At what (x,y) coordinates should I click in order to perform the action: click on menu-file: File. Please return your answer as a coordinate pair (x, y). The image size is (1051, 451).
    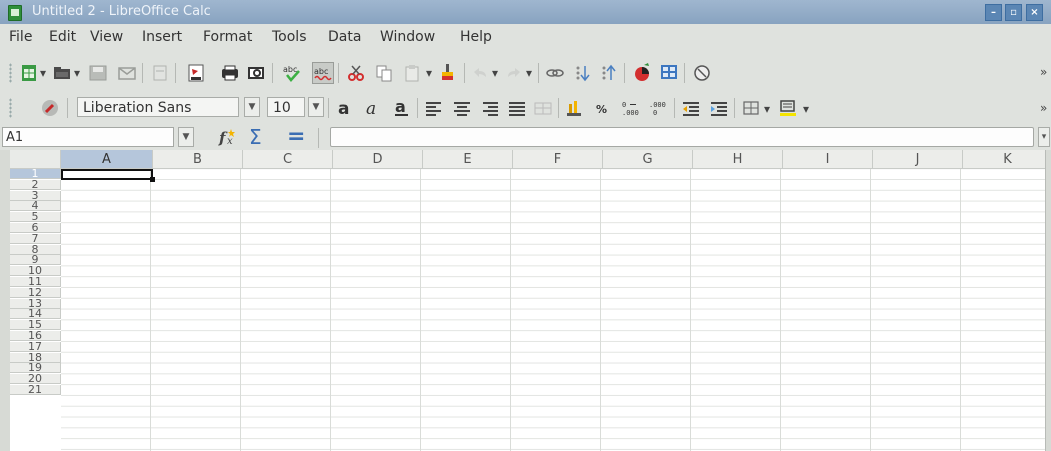
    Looking at the image, I should click on (20, 37).